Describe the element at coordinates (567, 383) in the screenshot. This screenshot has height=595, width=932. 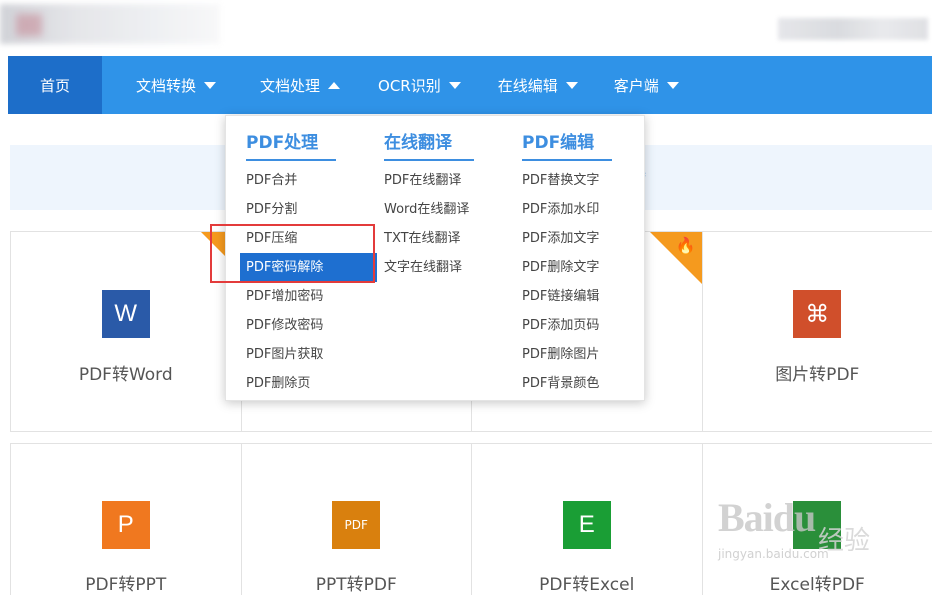
I see `menu-item-pdf-background-color: PDF背景颜色` at that location.